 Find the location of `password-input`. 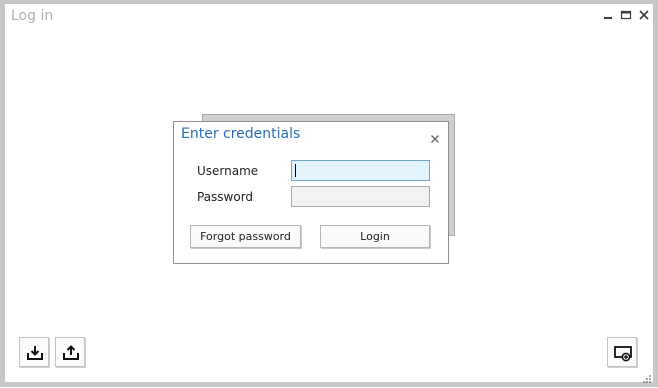

password-input is located at coordinates (360, 196).